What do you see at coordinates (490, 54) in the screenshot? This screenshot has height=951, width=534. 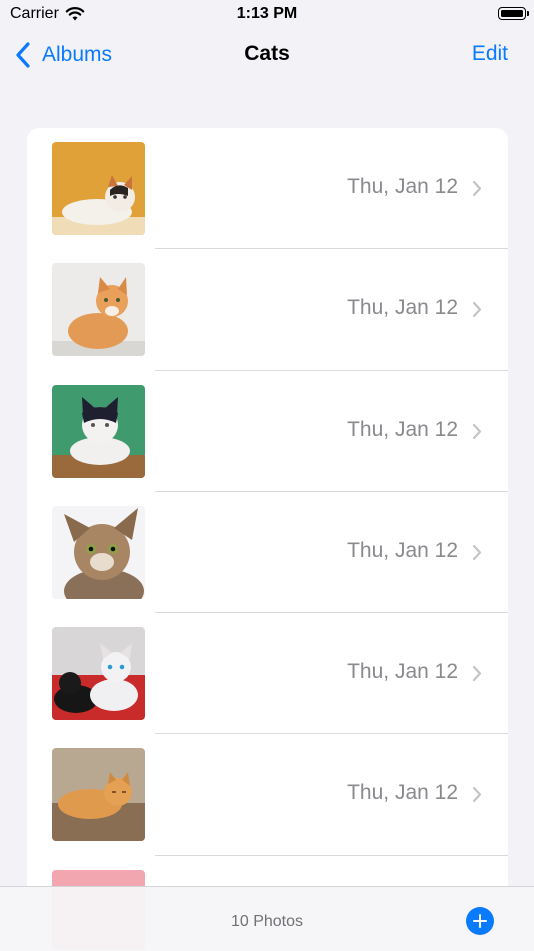 I see `edit-button: Edit` at bounding box center [490, 54].